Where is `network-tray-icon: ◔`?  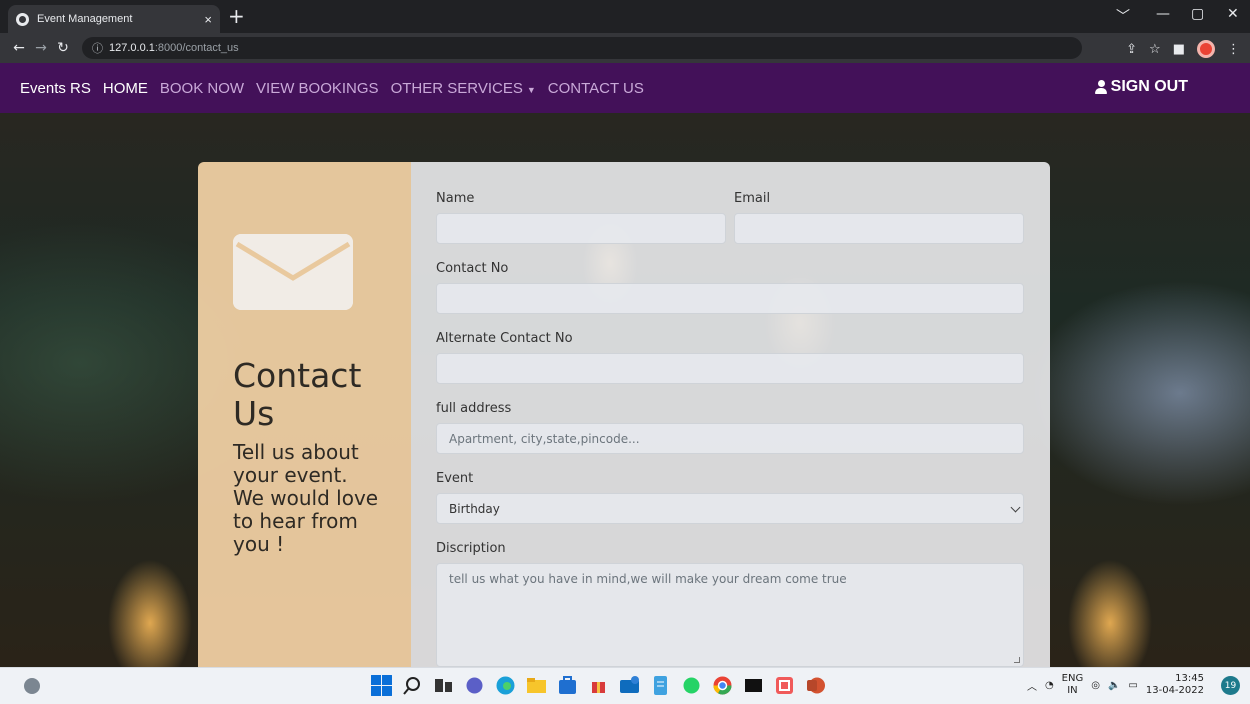
network-tray-icon: ◔ is located at coordinates (1049, 685).